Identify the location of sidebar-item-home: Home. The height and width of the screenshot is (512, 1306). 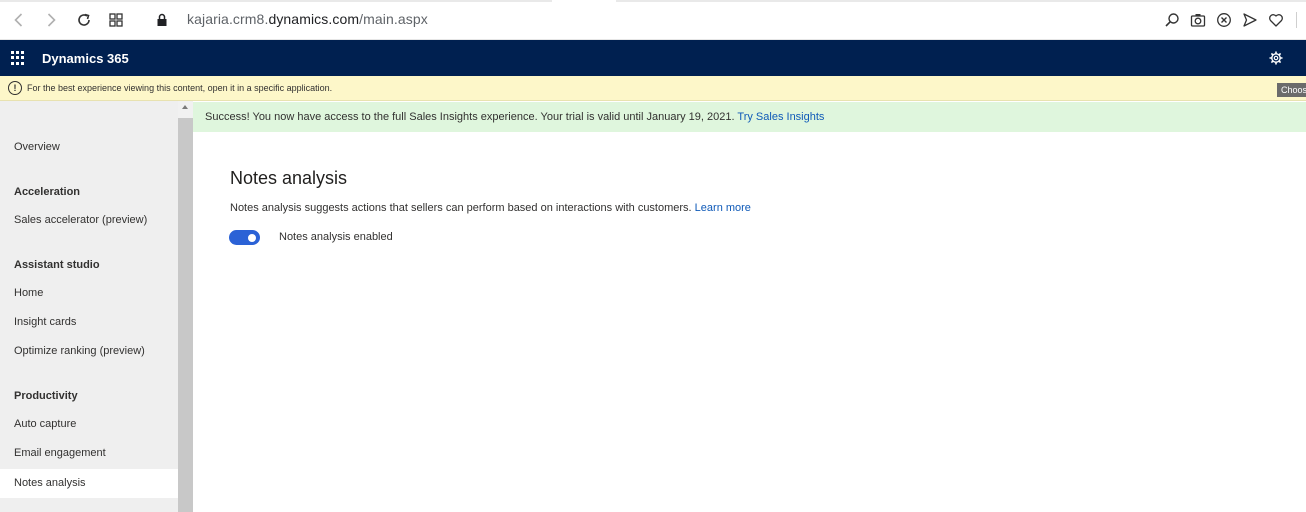
(89, 293).